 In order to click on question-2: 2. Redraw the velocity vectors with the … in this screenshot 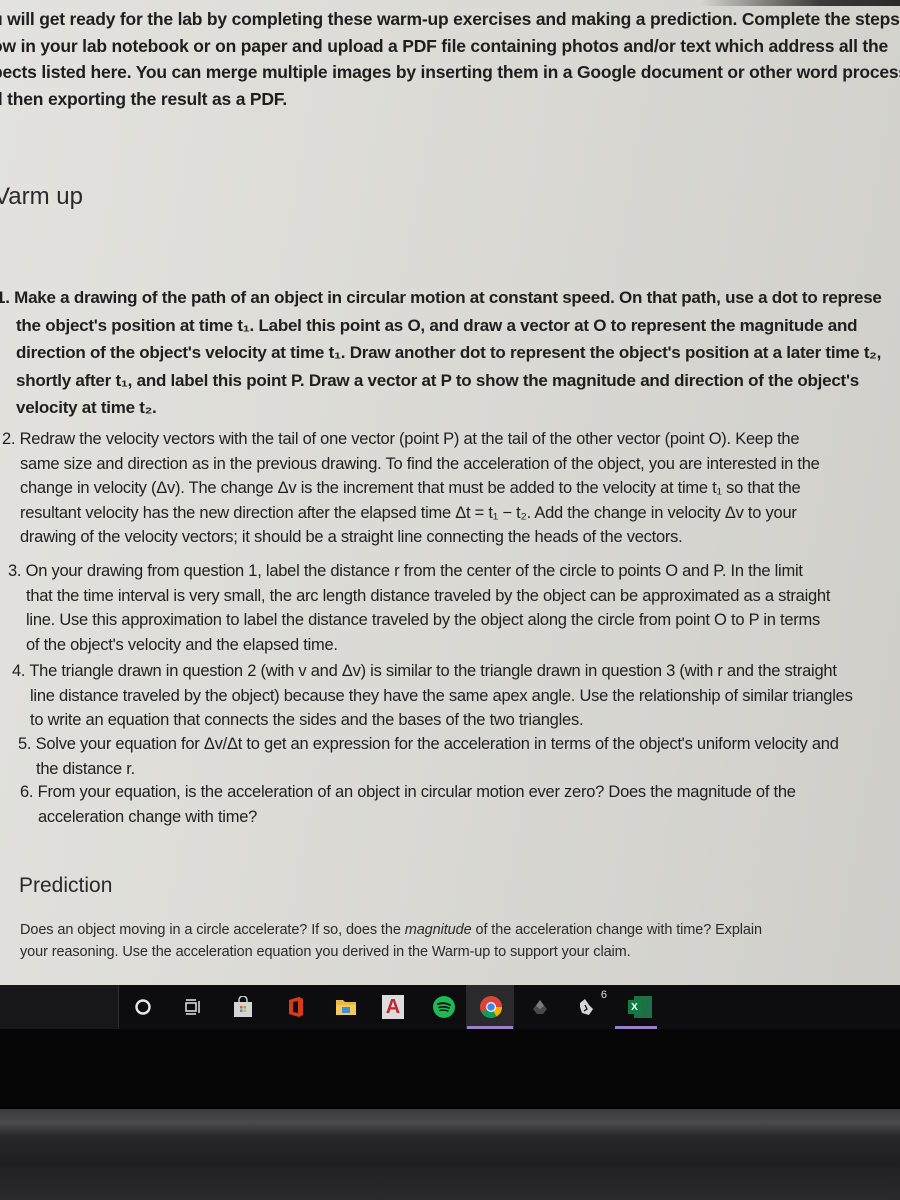, I will do `click(411, 488)`.